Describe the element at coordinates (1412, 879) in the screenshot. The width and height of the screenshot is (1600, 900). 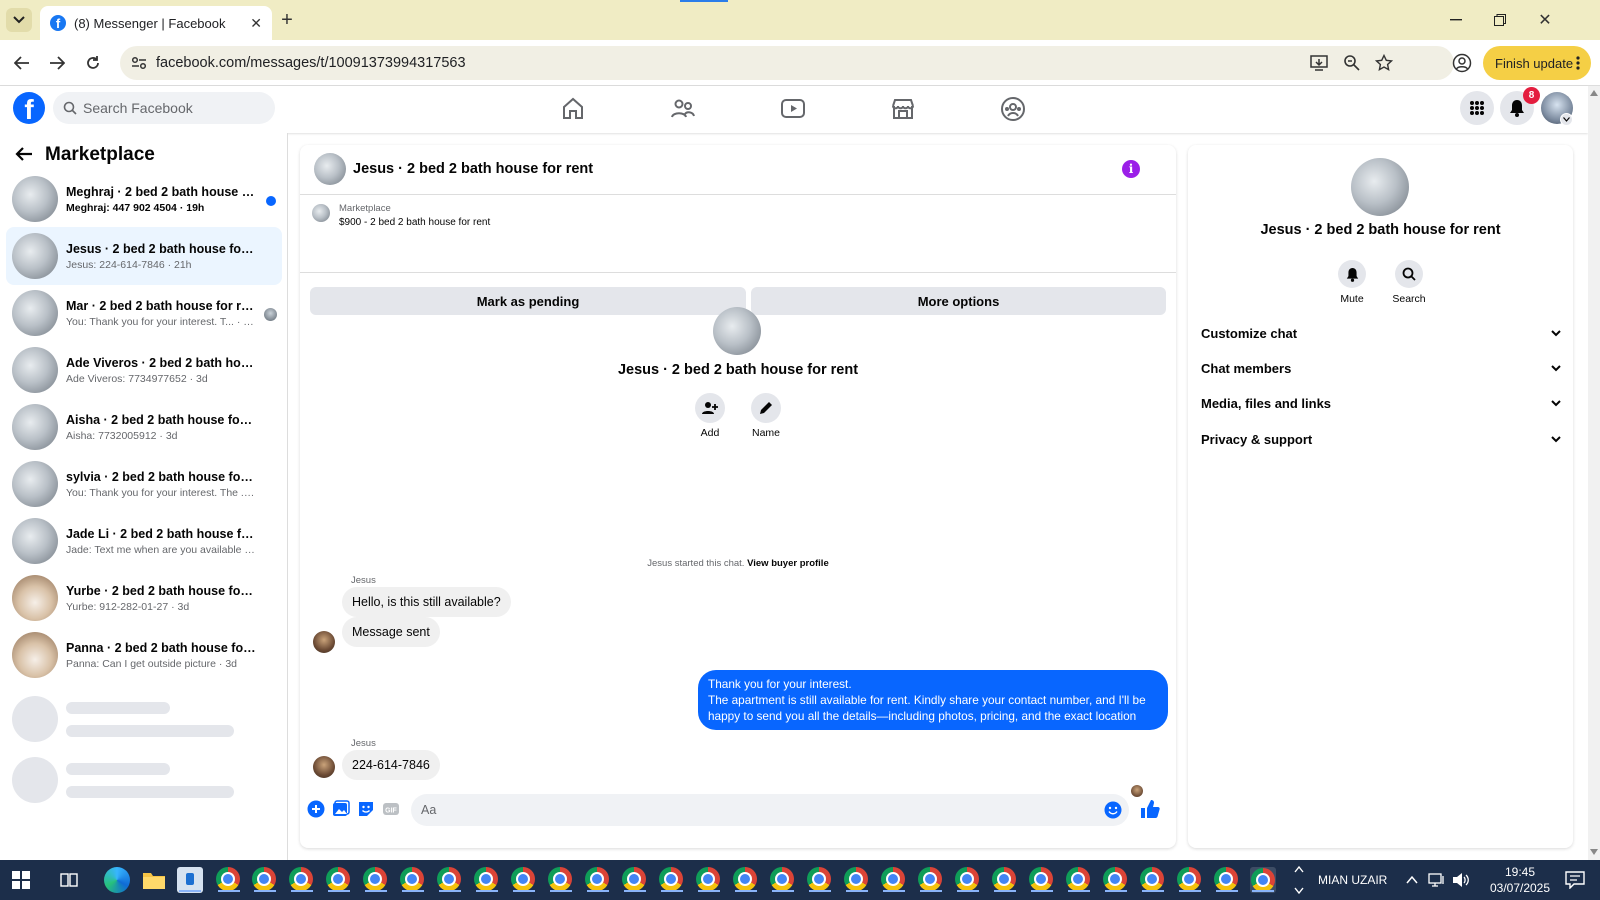
I see `chevron-up-icon` at that location.